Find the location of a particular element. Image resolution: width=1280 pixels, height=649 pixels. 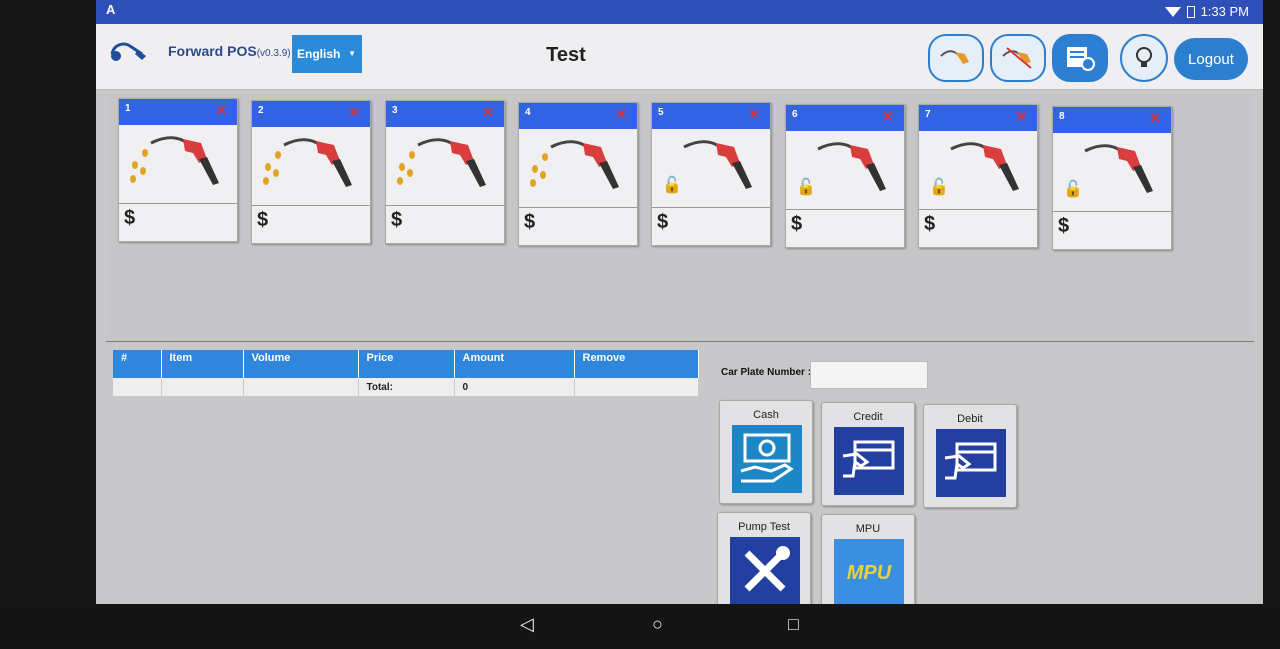

col-amount: Amount is located at coordinates (514, 364).